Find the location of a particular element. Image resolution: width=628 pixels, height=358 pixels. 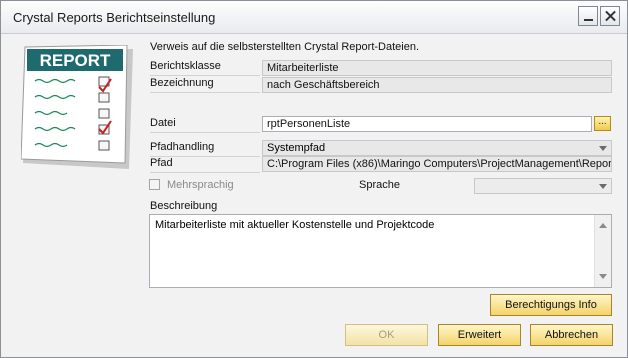

berichtsklasse-label: Berichtsklasse is located at coordinates (185, 66).